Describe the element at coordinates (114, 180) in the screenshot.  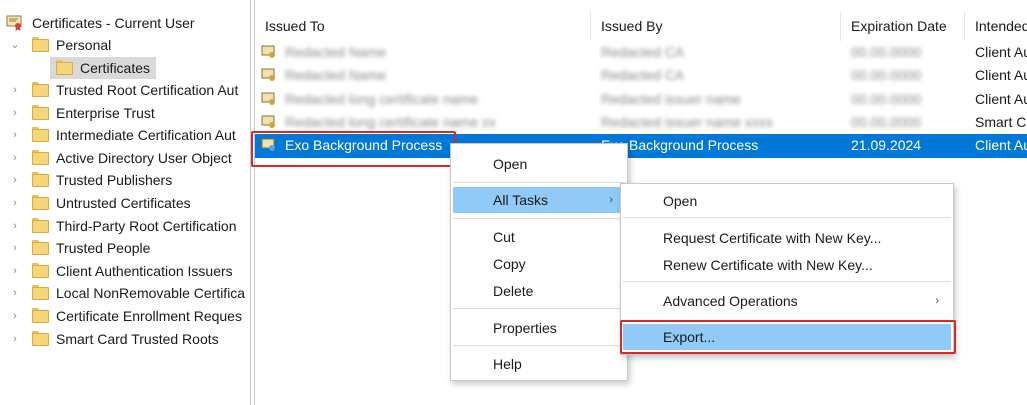
I see `tree-item-label: Trusted Publishers` at that location.